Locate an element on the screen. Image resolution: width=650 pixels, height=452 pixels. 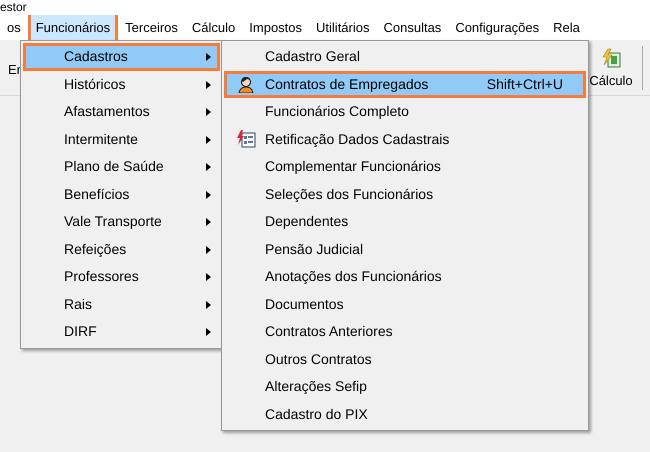
menu-item: Refeições is located at coordinates (121, 249).